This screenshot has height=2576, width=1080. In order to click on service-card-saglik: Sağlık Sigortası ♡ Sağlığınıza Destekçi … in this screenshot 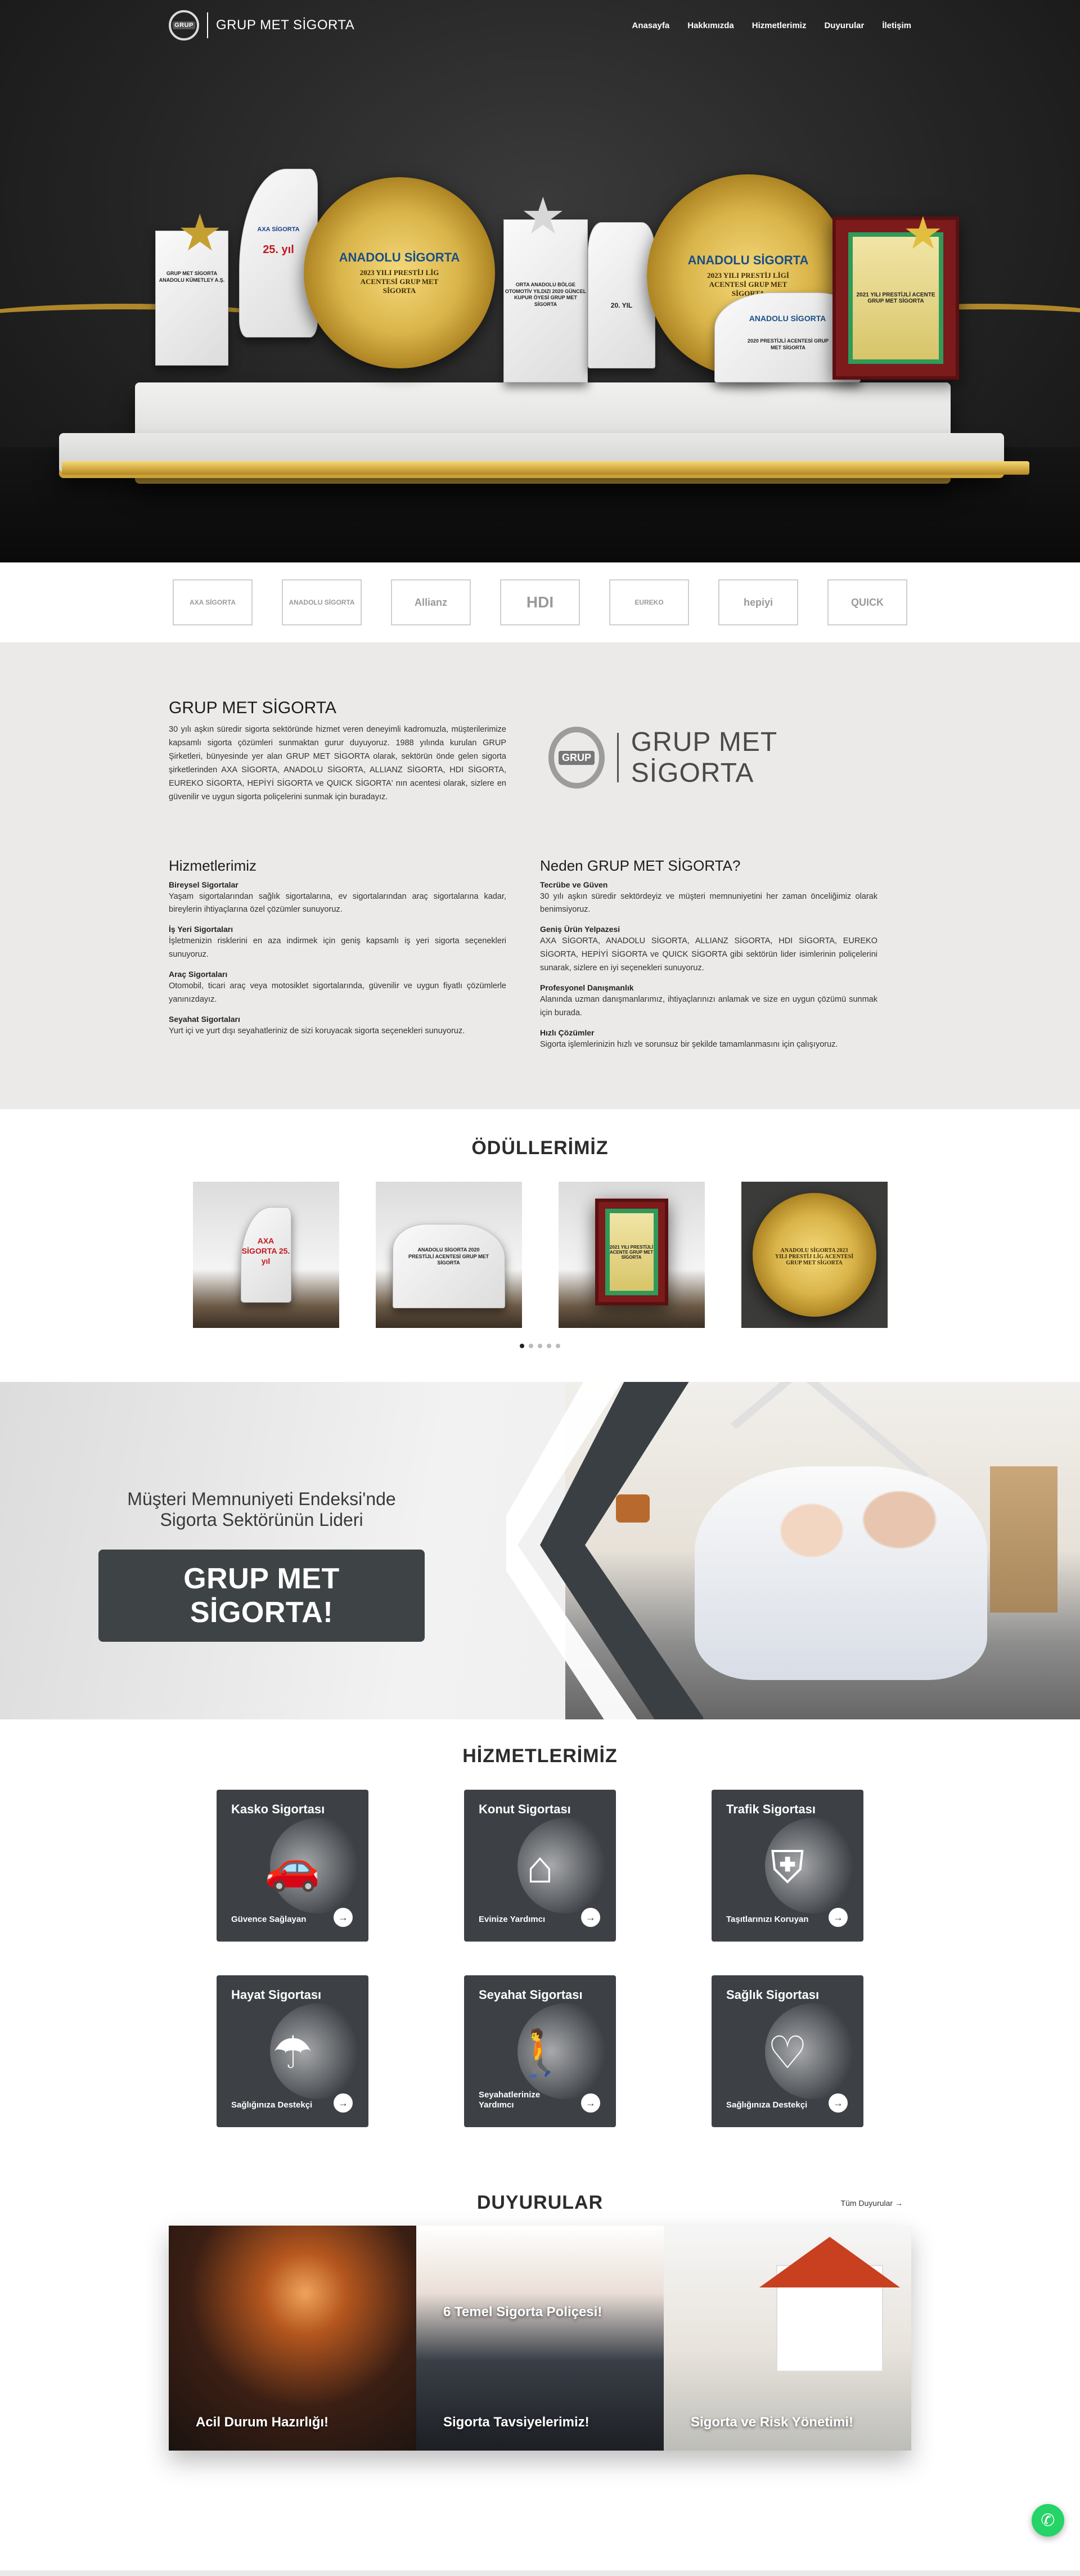, I will do `click(787, 2051)`.